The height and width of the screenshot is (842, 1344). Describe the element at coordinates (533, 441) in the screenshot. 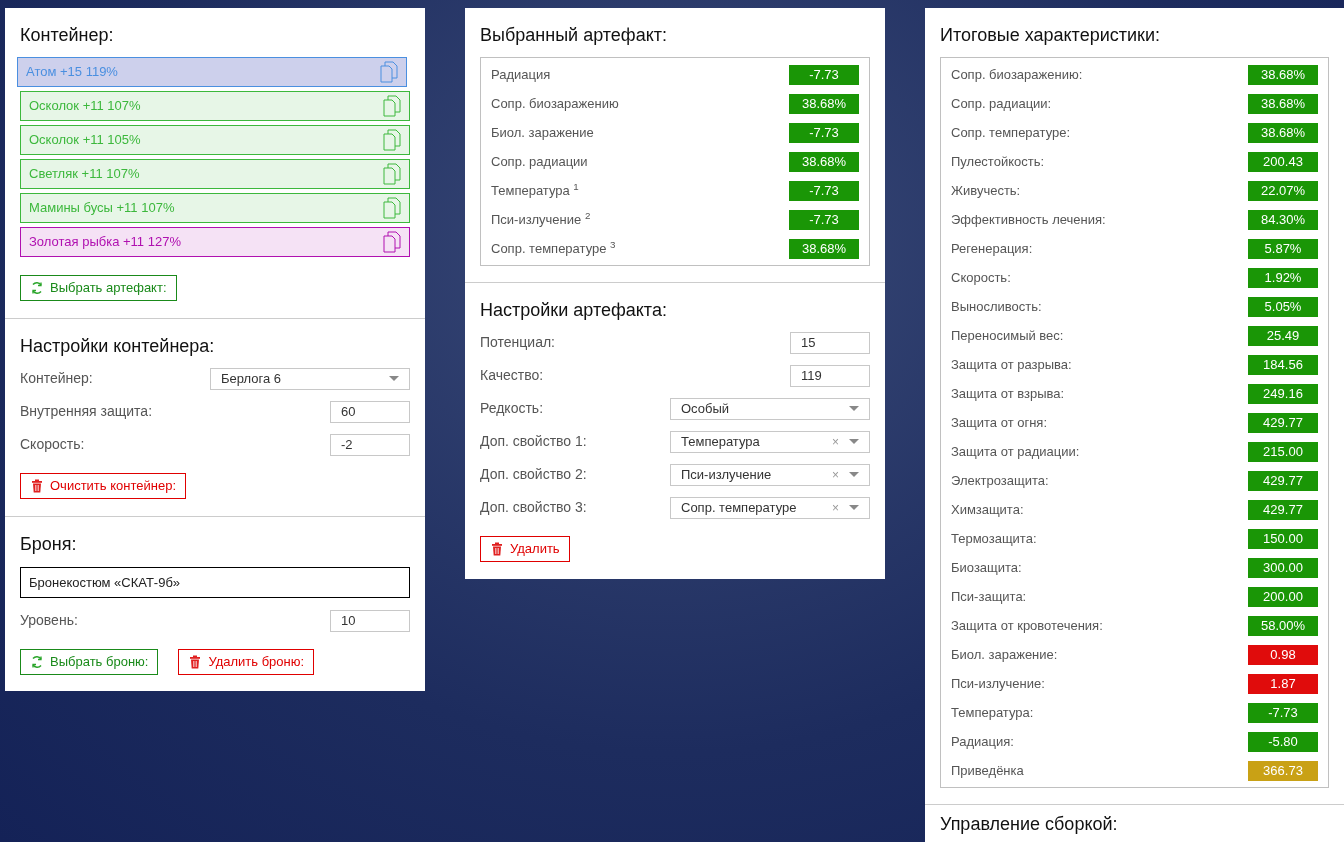

I see `field-label: Доп. свойство 1:` at that location.